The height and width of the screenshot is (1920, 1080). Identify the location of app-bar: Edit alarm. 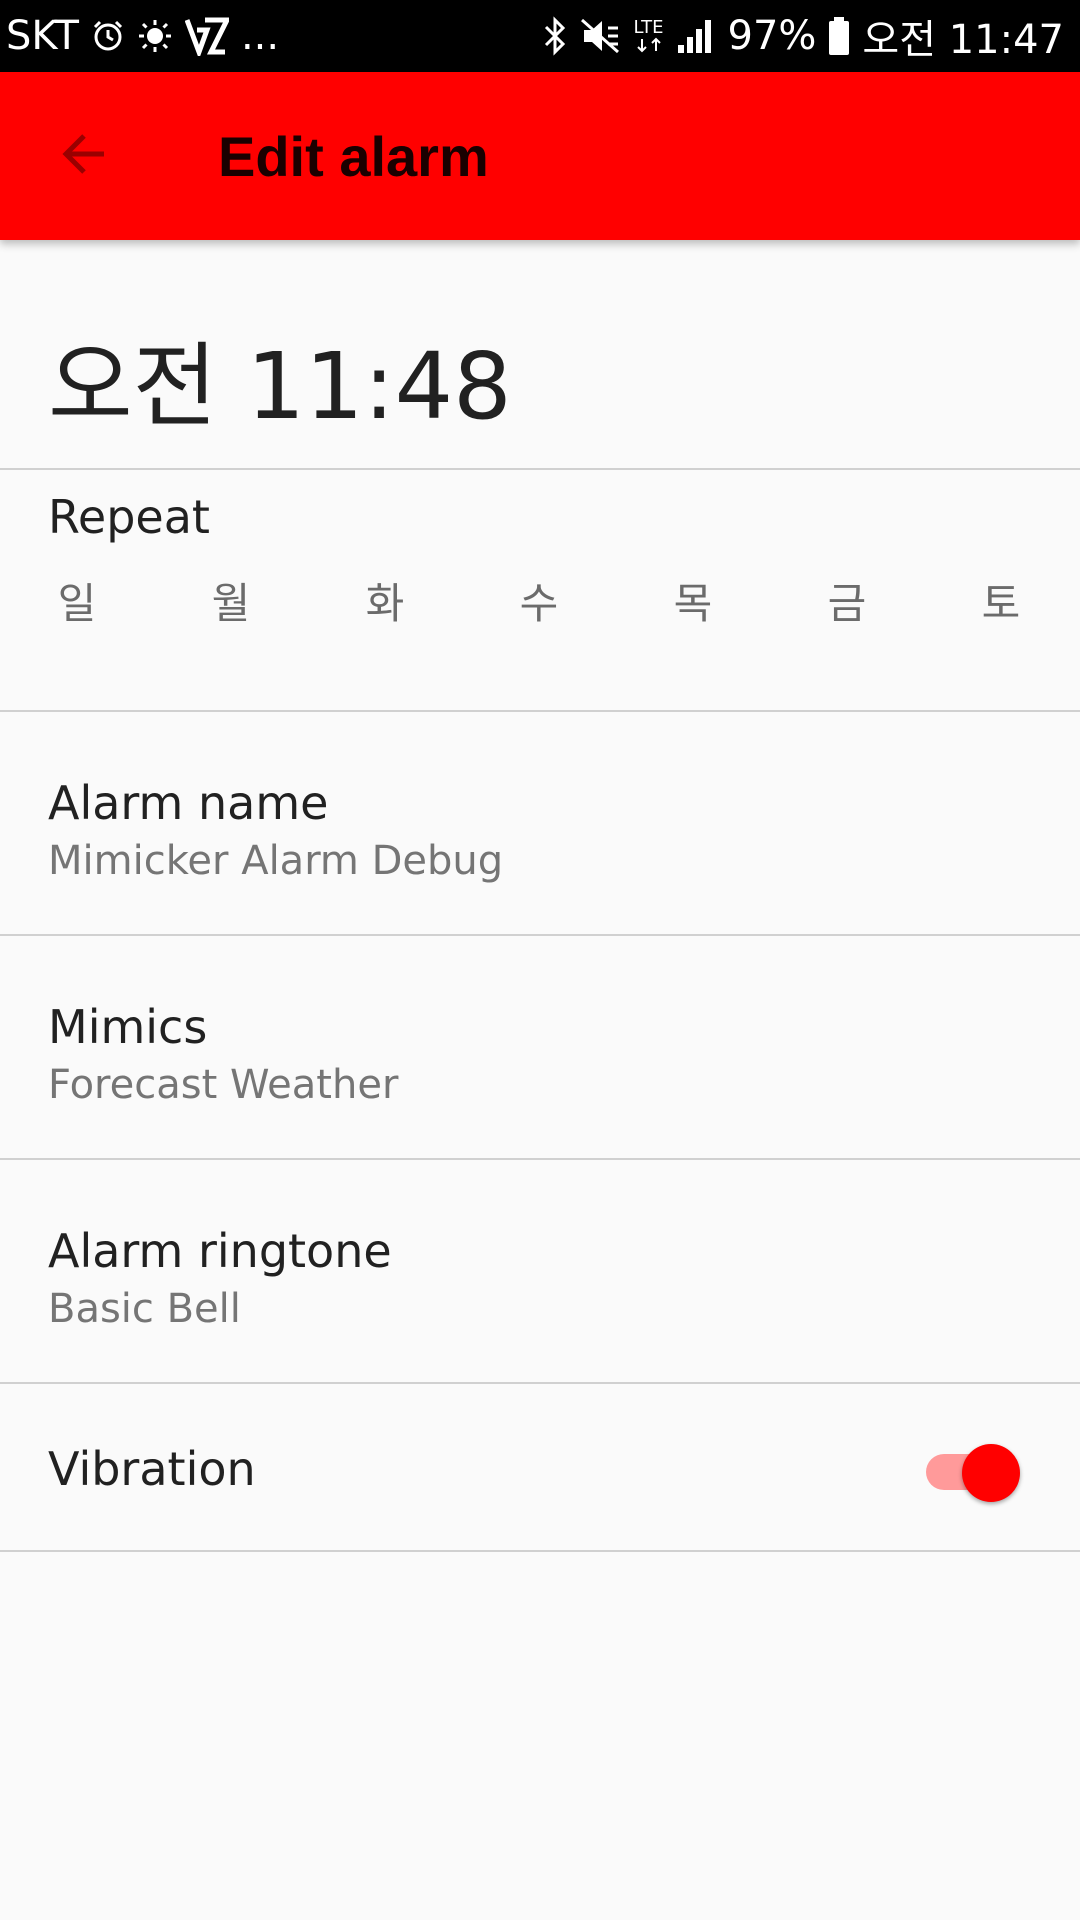
(540, 156).